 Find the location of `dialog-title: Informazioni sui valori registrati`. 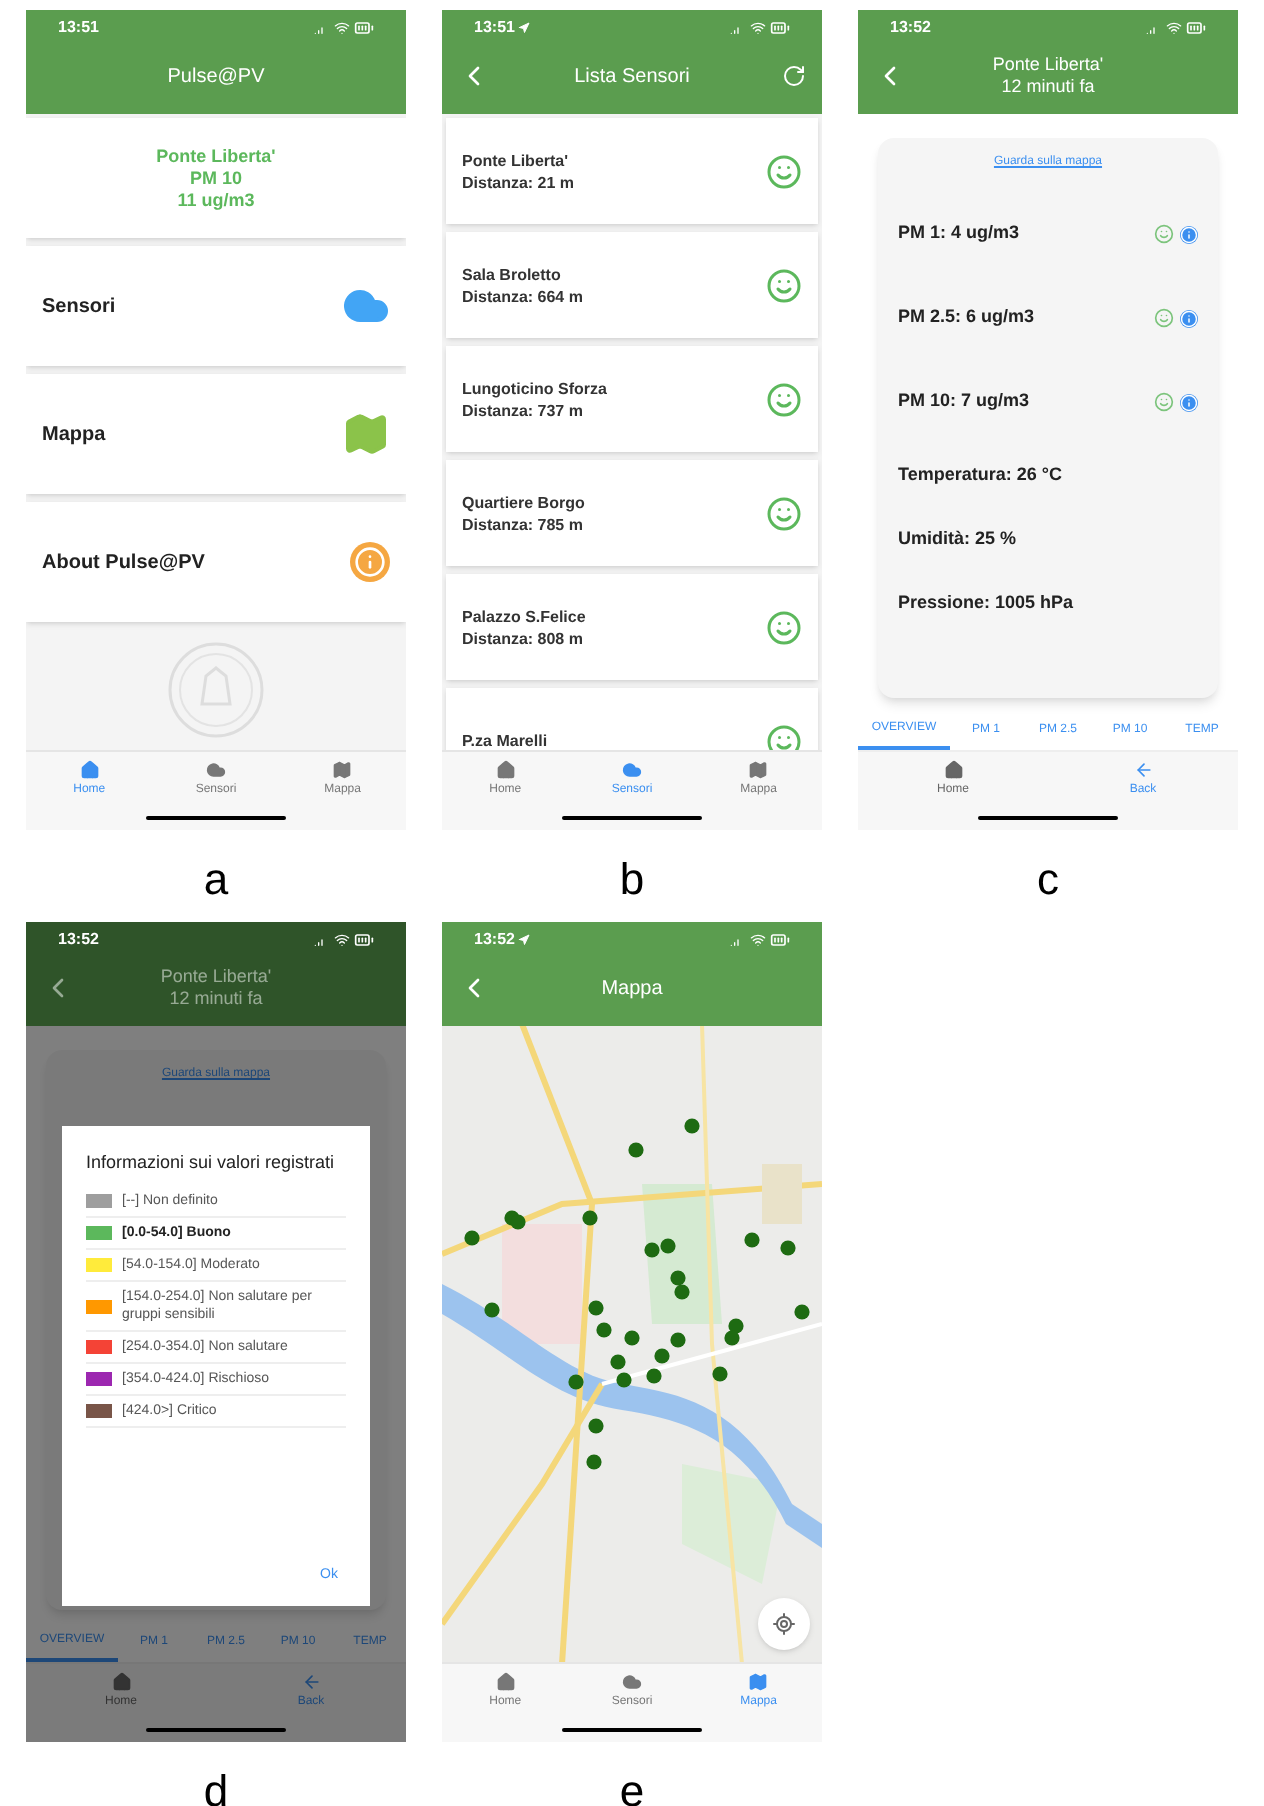

dialog-title: Informazioni sui valori registrati is located at coordinates (211, 1162).